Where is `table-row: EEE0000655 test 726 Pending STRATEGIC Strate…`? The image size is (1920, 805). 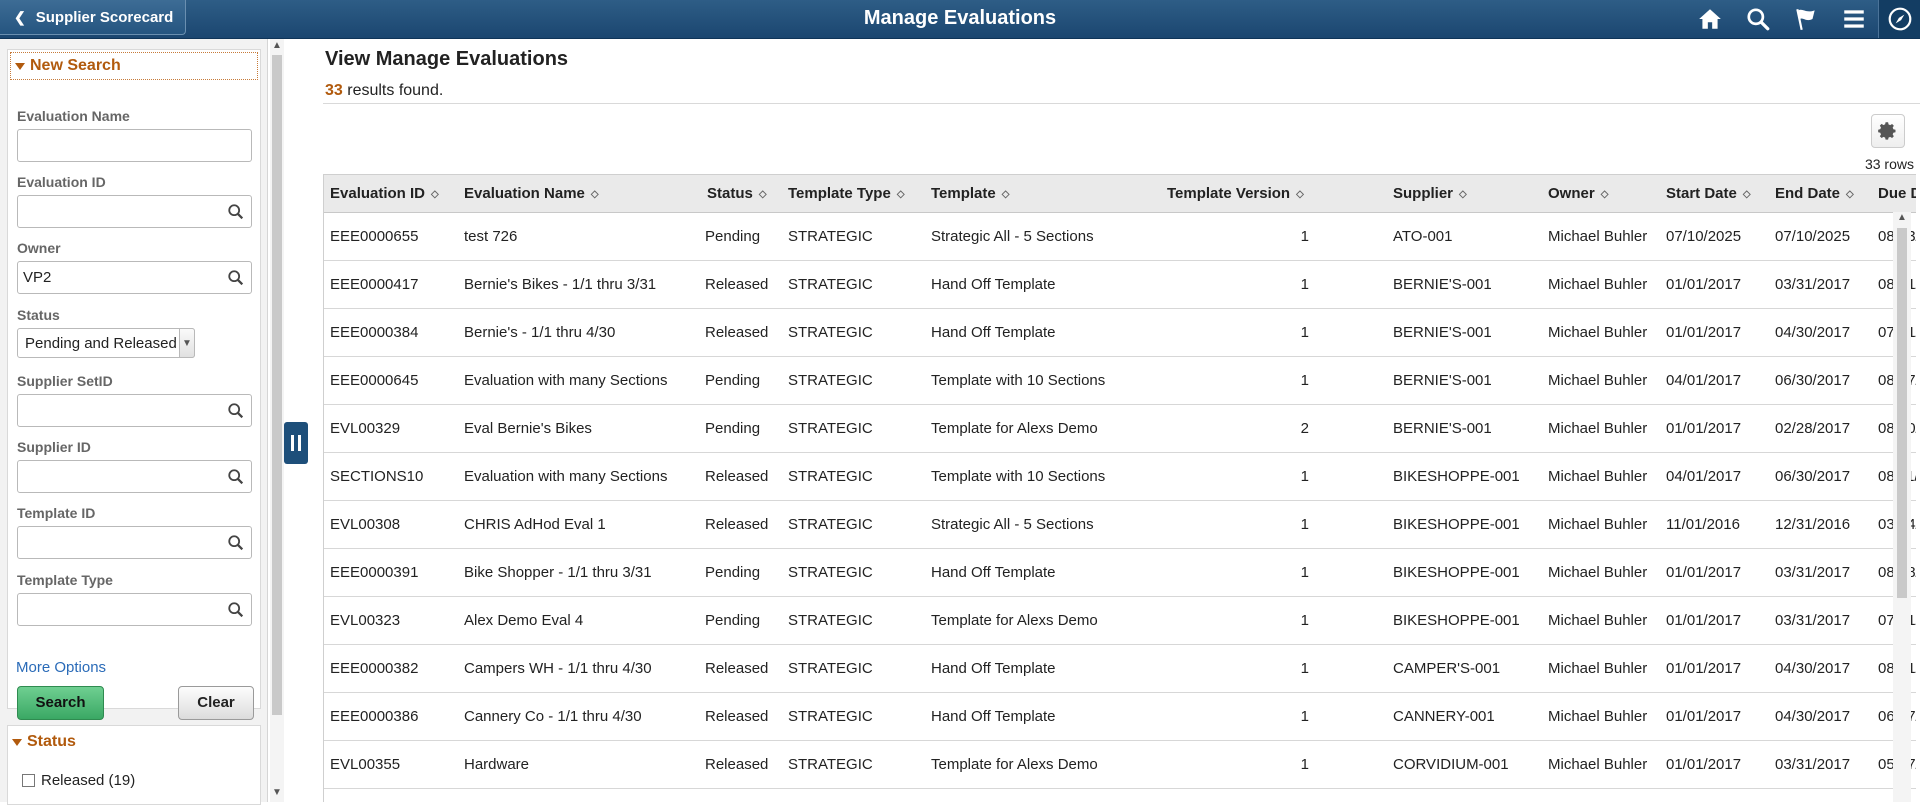 table-row: EEE0000655 test 726 Pending STRATEGIC Strate… is located at coordinates (1120, 237).